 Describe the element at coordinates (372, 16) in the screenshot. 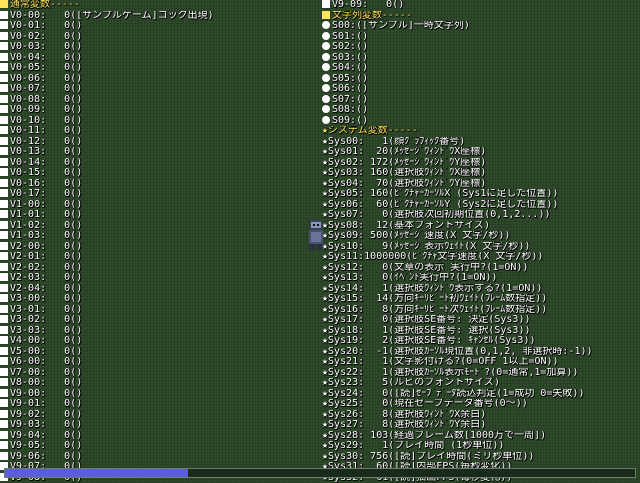

I see `variable-text: 文字列変数-----` at that location.